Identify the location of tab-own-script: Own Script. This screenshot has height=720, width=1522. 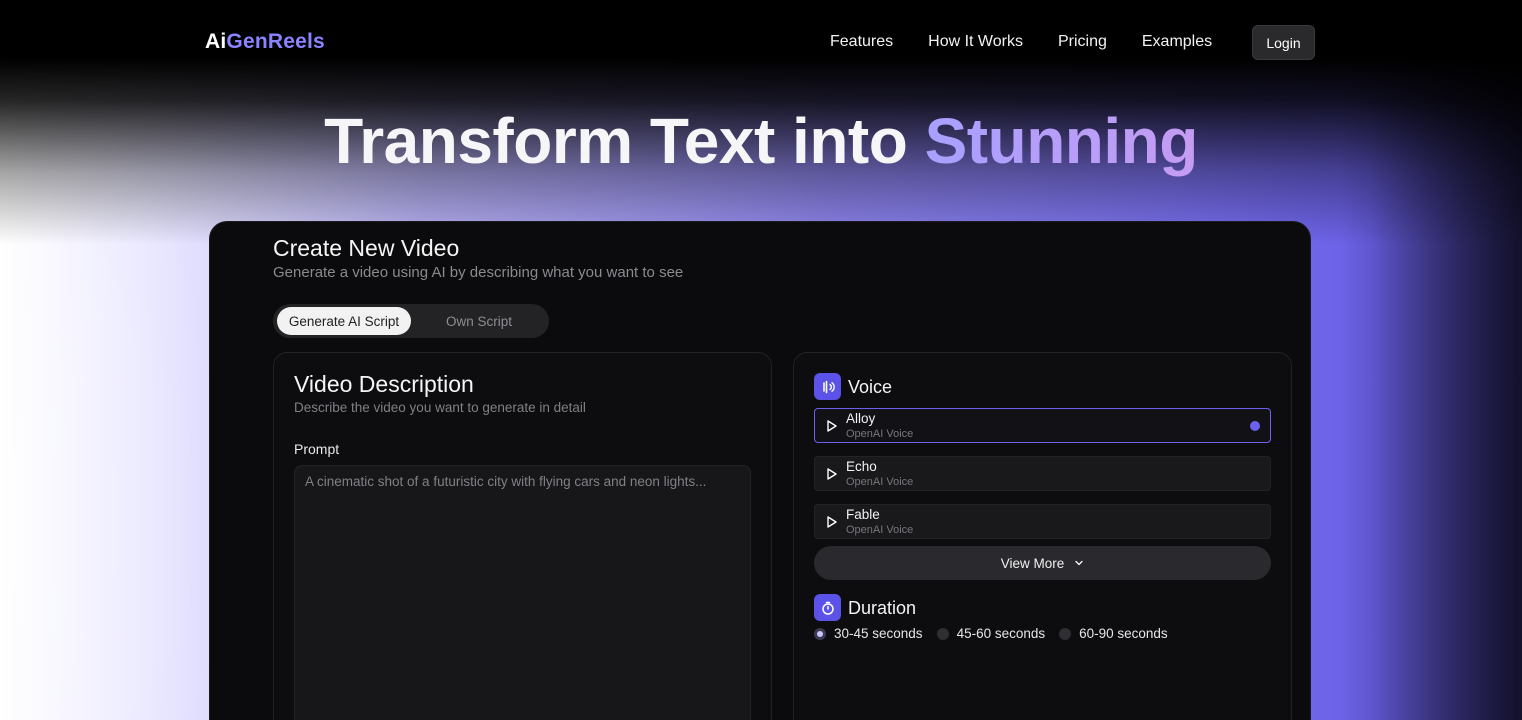
(479, 321).